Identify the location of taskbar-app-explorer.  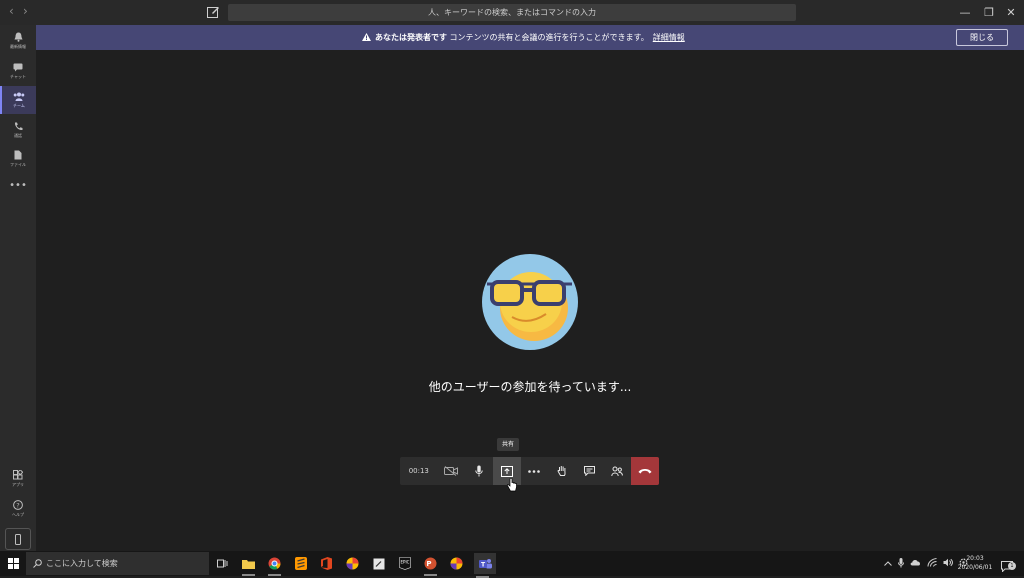
(248, 565).